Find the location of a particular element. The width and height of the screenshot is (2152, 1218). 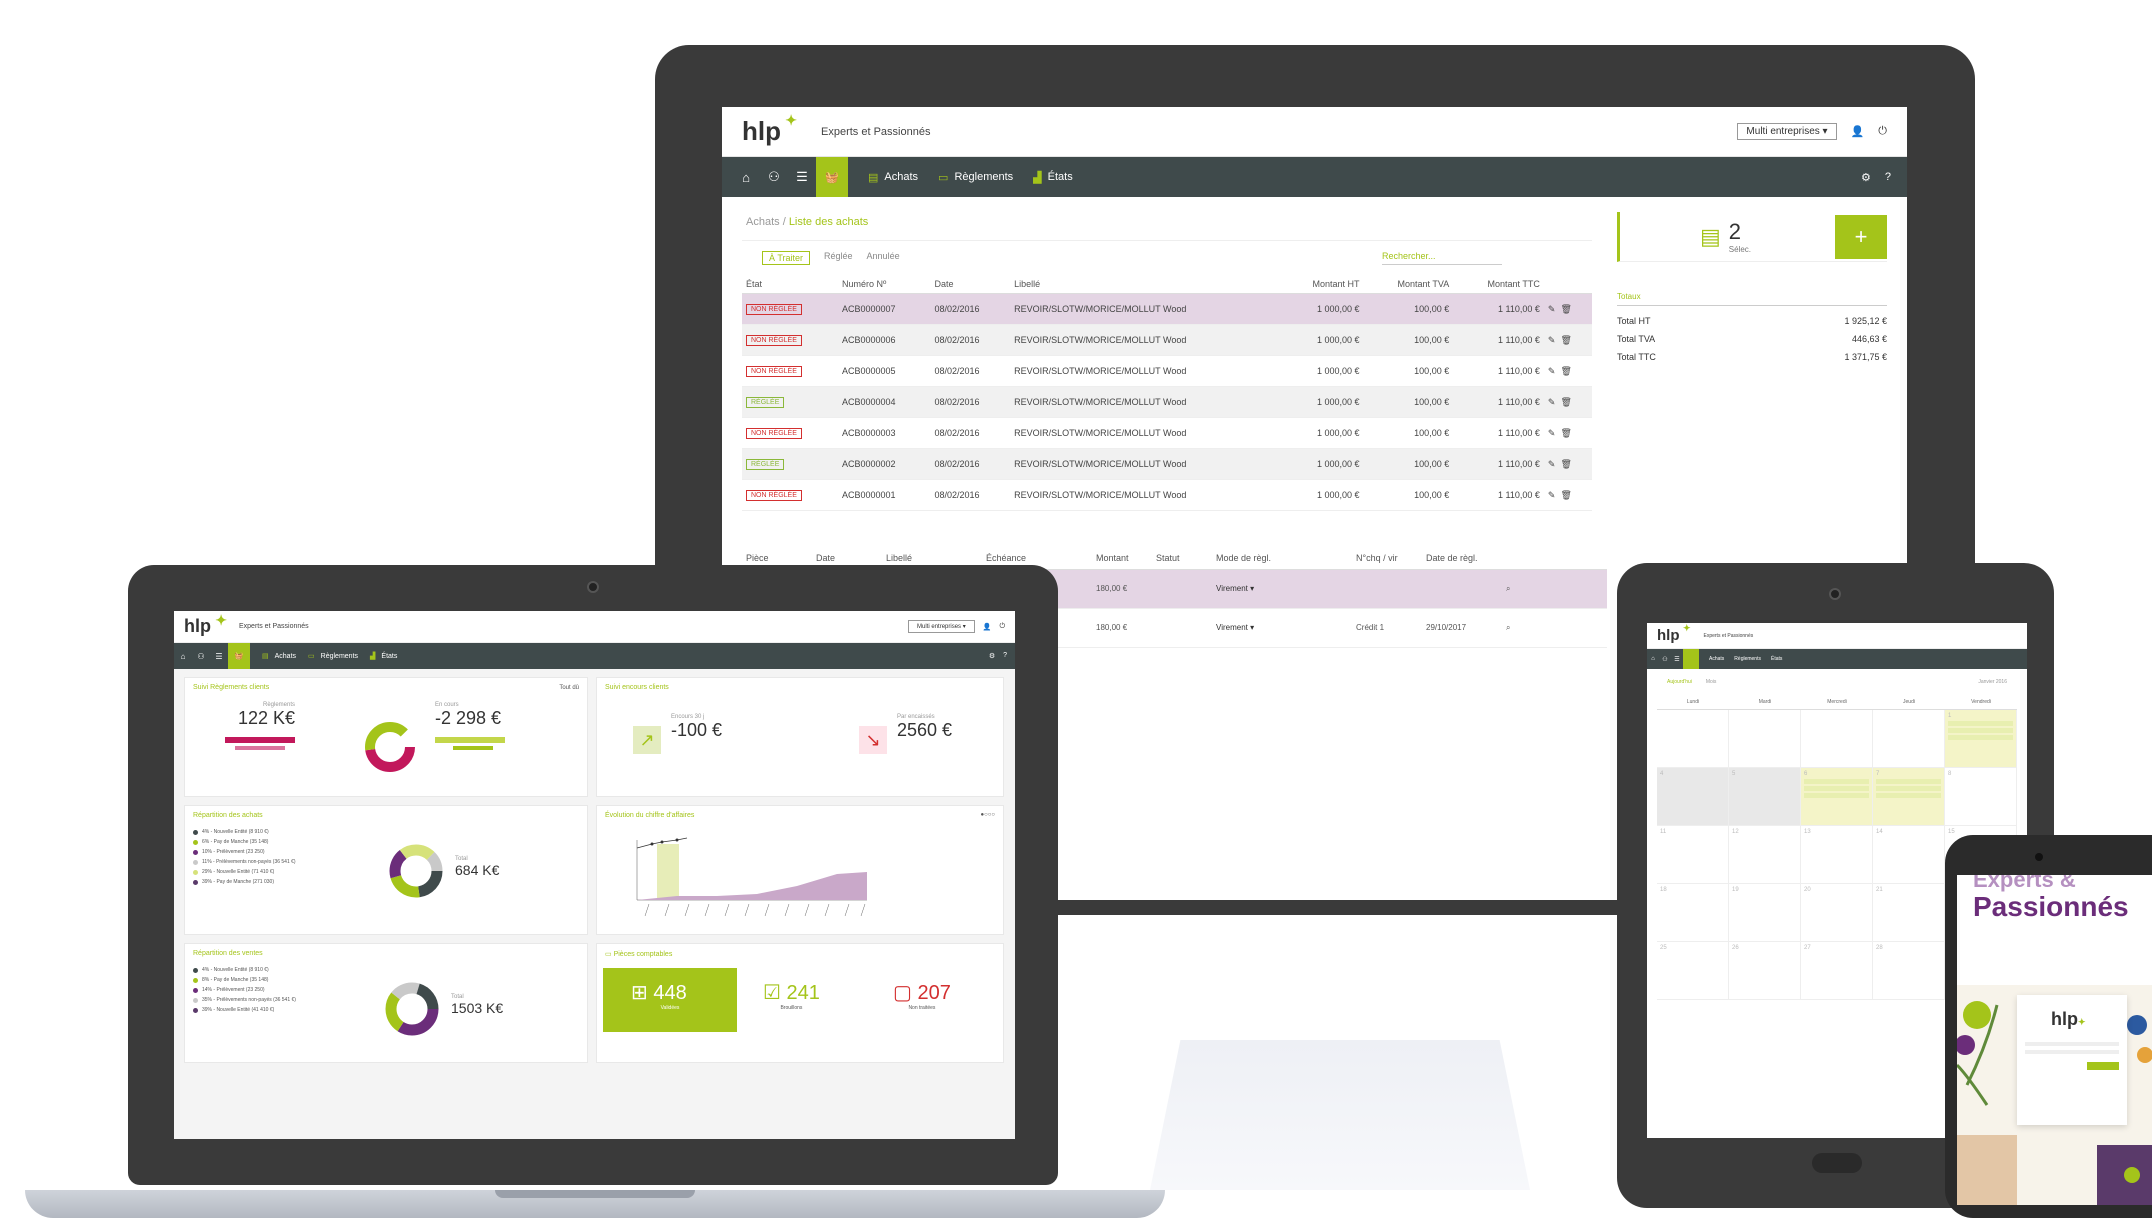

search-icon: ⌕ is located at coordinates (1526, 589).